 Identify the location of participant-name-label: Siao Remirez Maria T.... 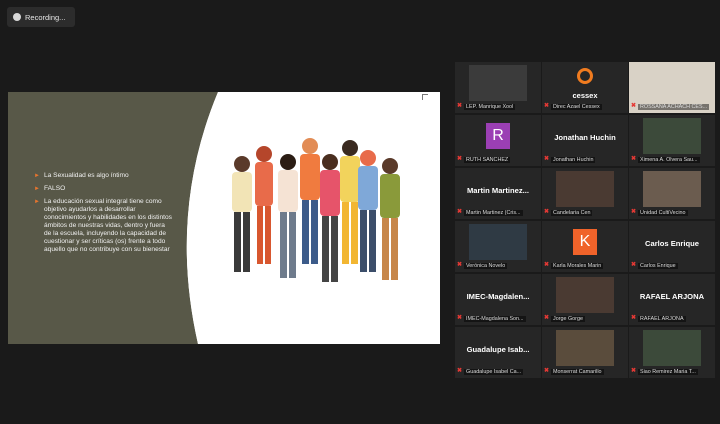
(668, 371).